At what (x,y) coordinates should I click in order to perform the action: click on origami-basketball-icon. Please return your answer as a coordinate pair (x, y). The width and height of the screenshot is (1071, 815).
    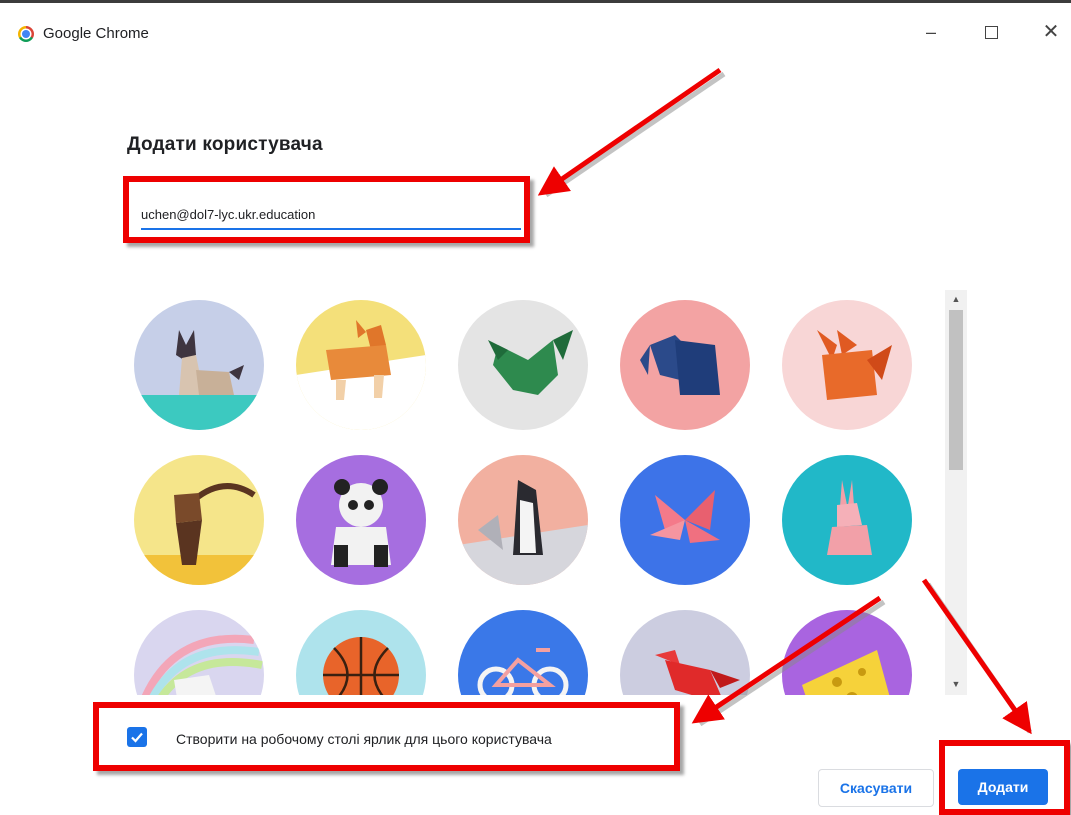
    Looking at the image, I should click on (361, 652).